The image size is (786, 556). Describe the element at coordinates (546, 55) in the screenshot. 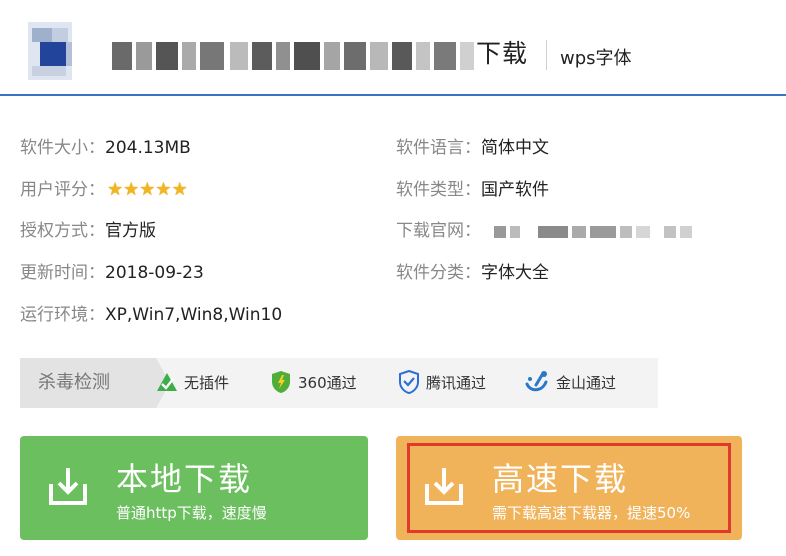

I see `title-divider` at that location.